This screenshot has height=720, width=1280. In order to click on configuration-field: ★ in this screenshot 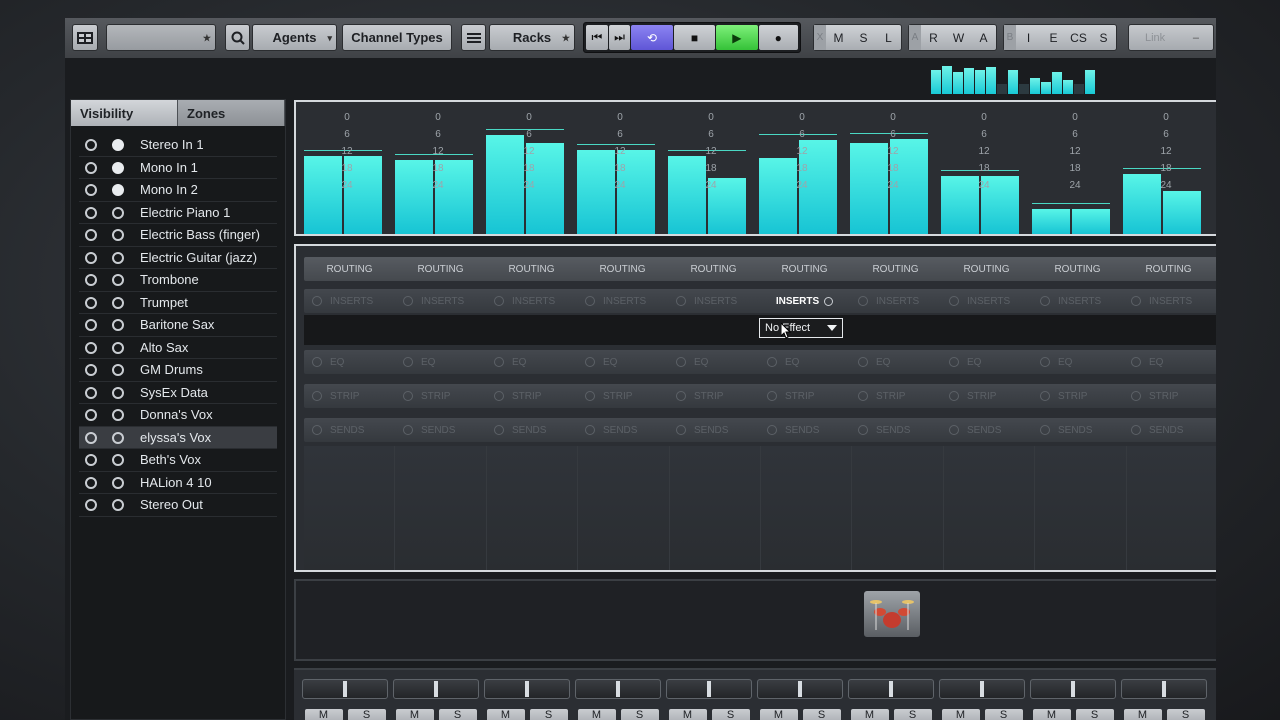, I will do `click(161, 37)`.